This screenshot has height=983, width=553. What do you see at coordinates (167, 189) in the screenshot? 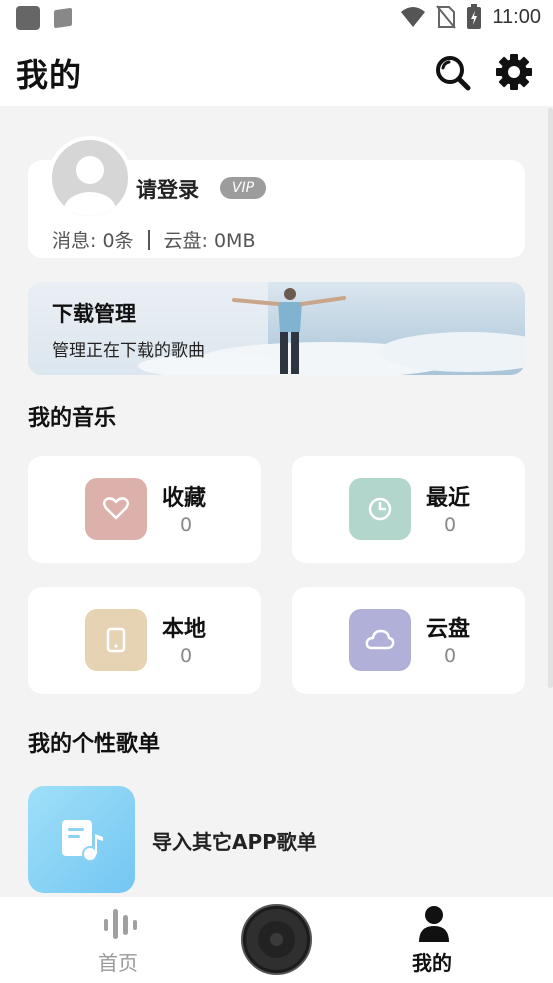
I see `login-label: 请登录` at bounding box center [167, 189].